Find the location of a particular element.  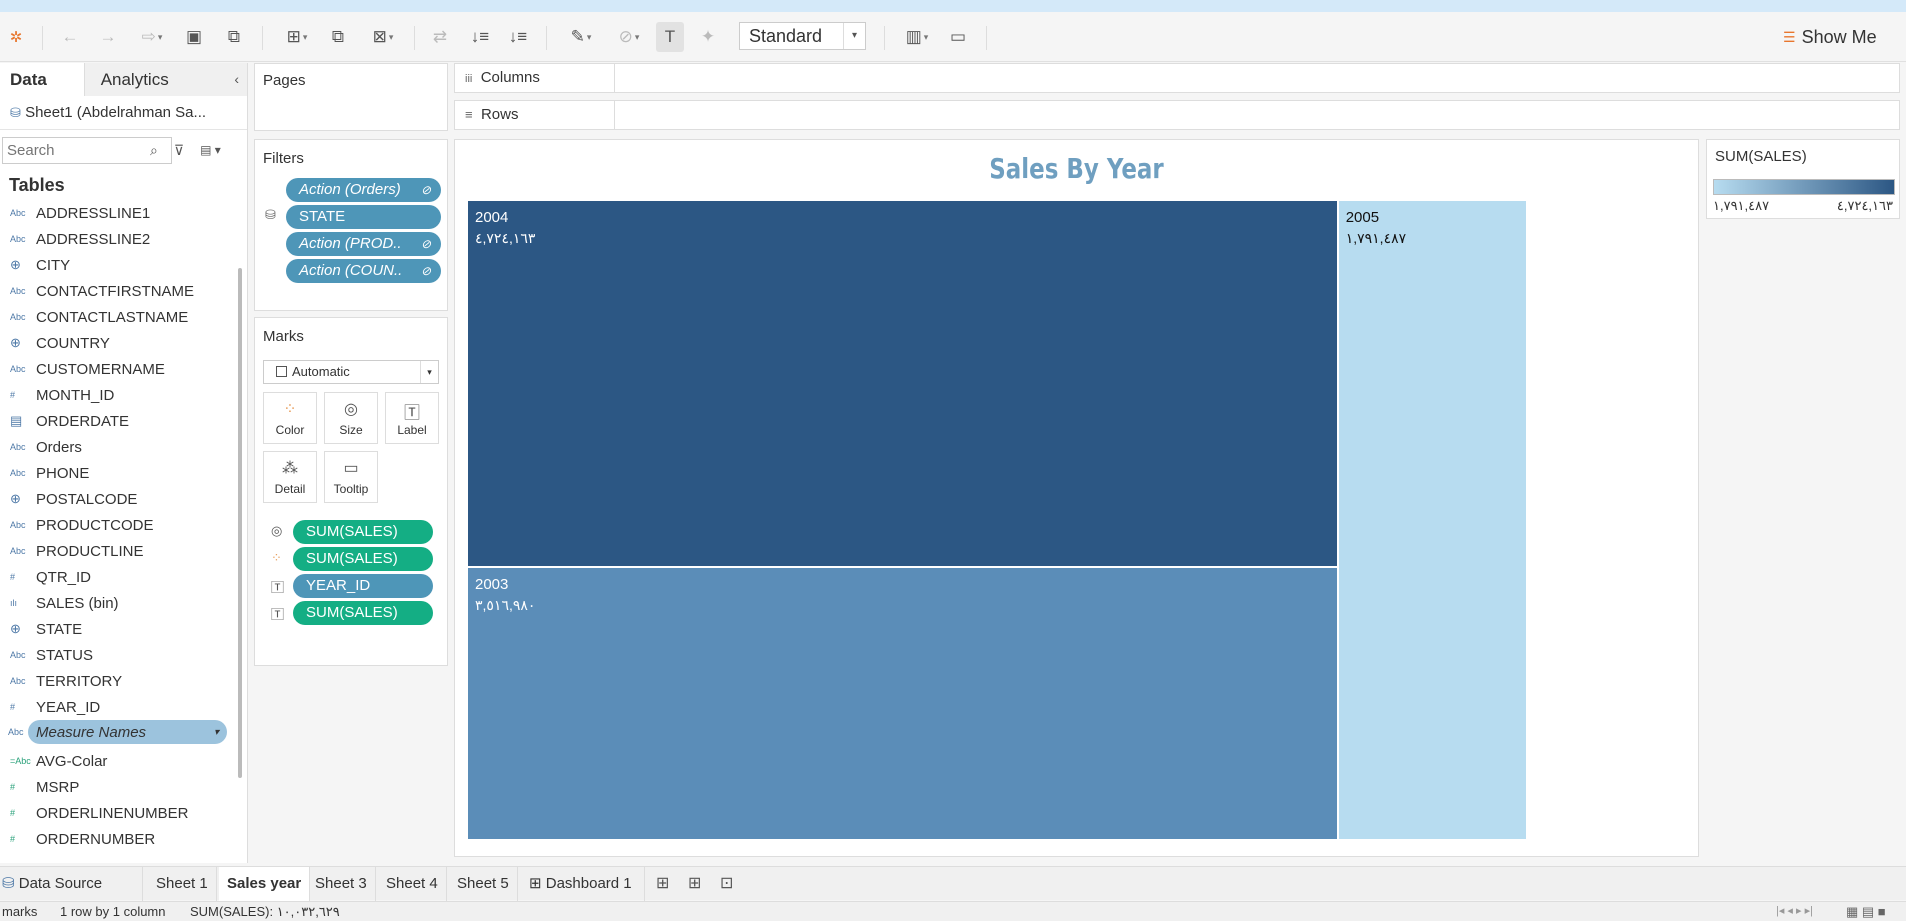

pin-icon: ✦ is located at coordinates (708, 37).